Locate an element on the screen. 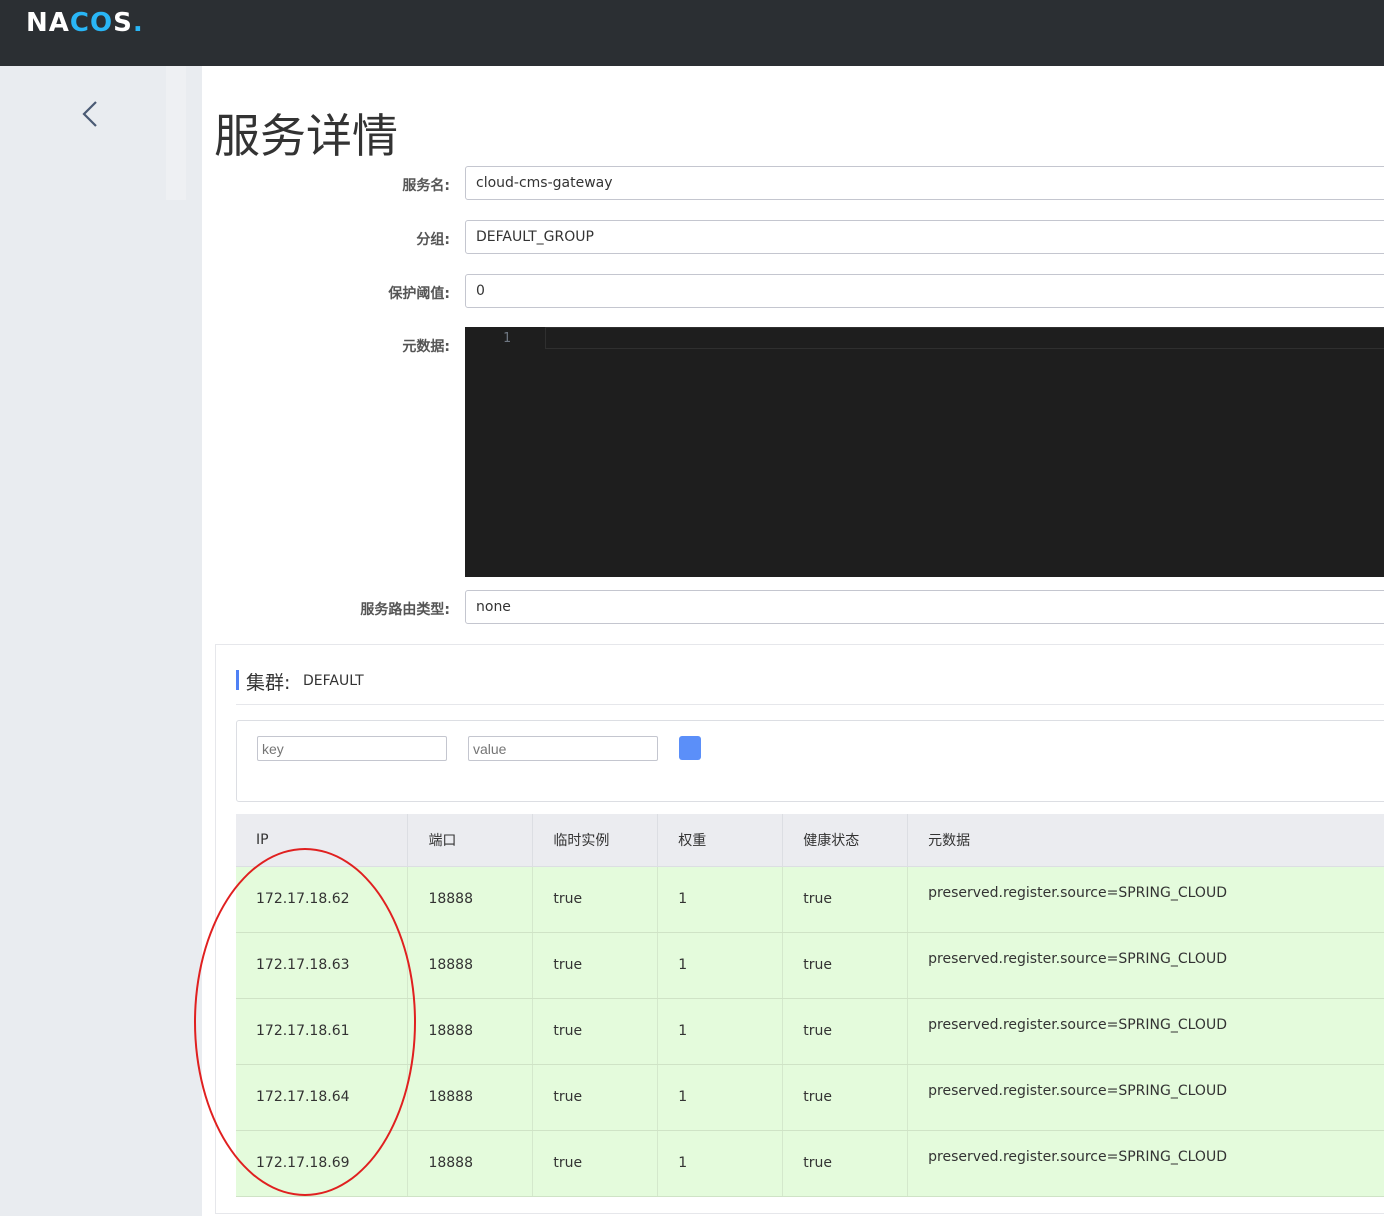  top-navigation-bar: NACOS. is located at coordinates (692, 33).